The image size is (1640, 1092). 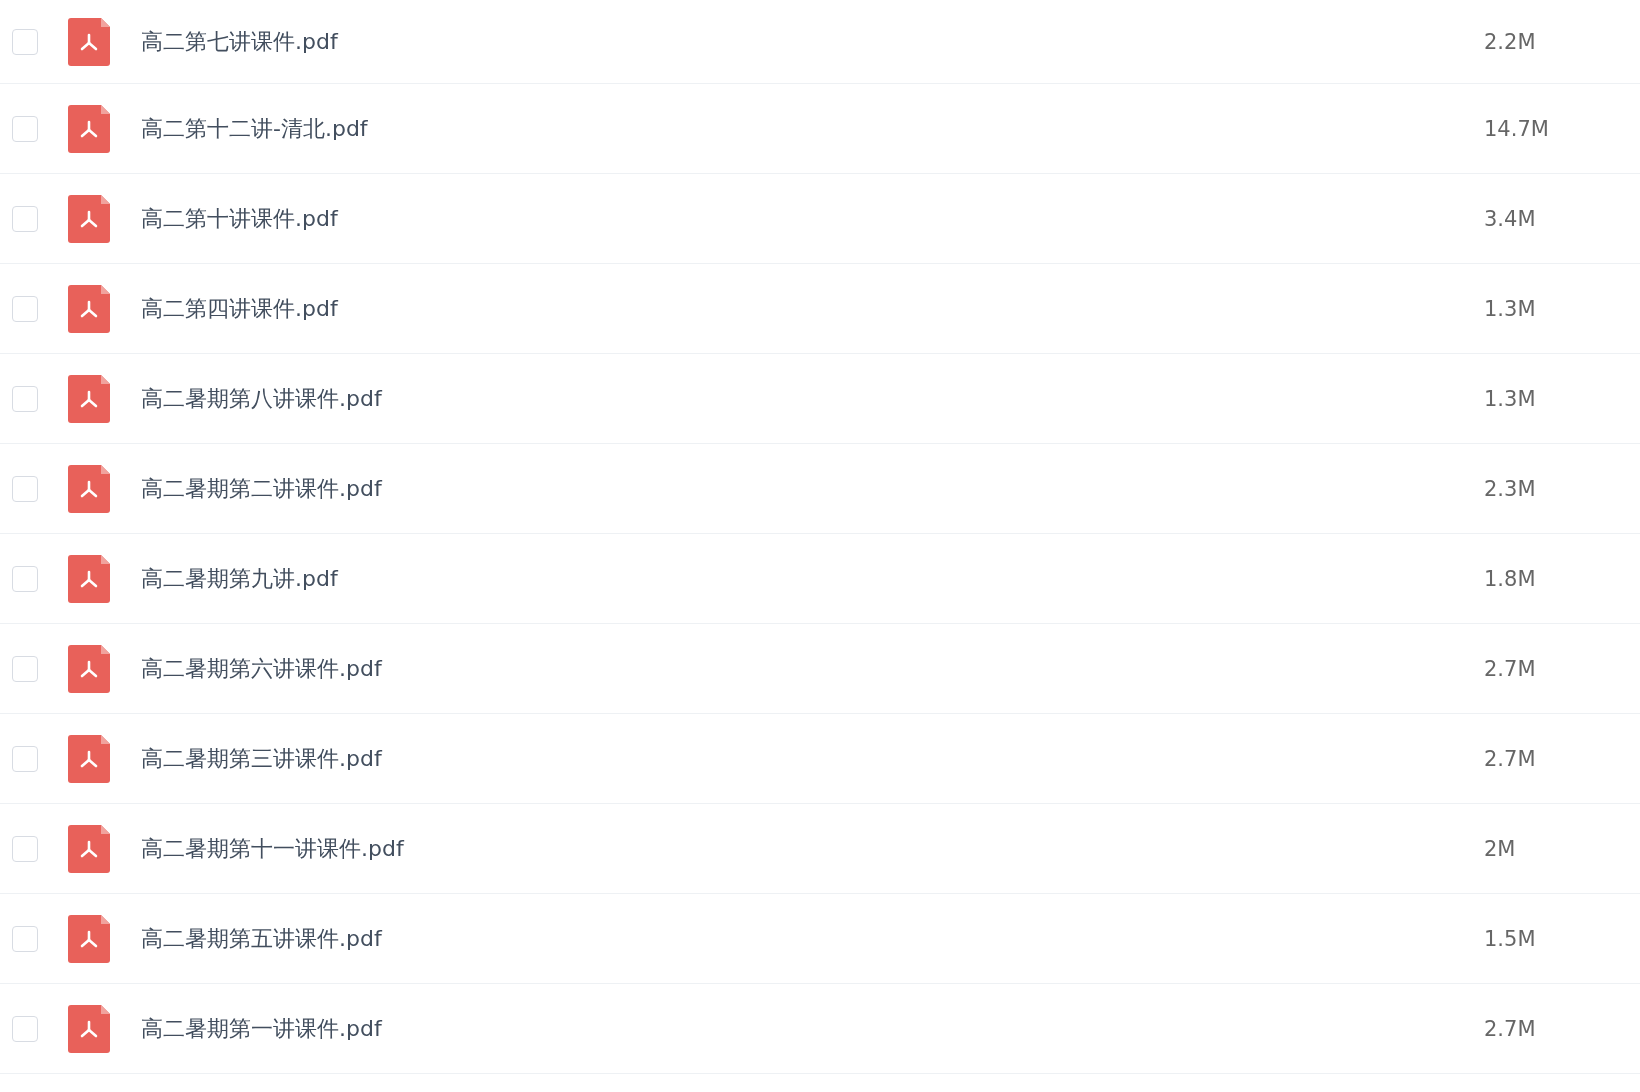 What do you see at coordinates (812, 848) in the screenshot?
I see `file-name: 高二暑期第十一讲课件.pdf` at bounding box center [812, 848].